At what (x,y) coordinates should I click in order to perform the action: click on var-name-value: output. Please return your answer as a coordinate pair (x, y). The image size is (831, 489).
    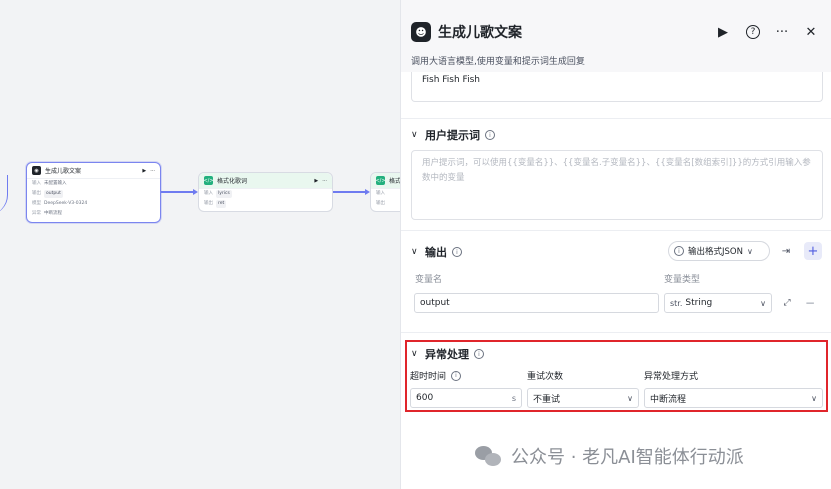
    Looking at the image, I should click on (435, 303).